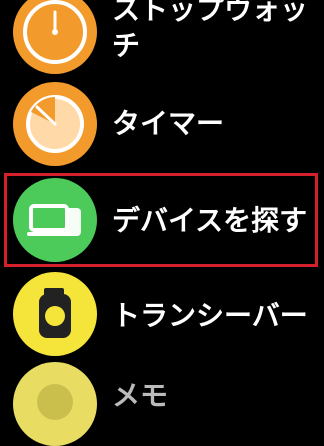 The image size is (324, 446). I want to click on timer-icon, so click(55, 124).